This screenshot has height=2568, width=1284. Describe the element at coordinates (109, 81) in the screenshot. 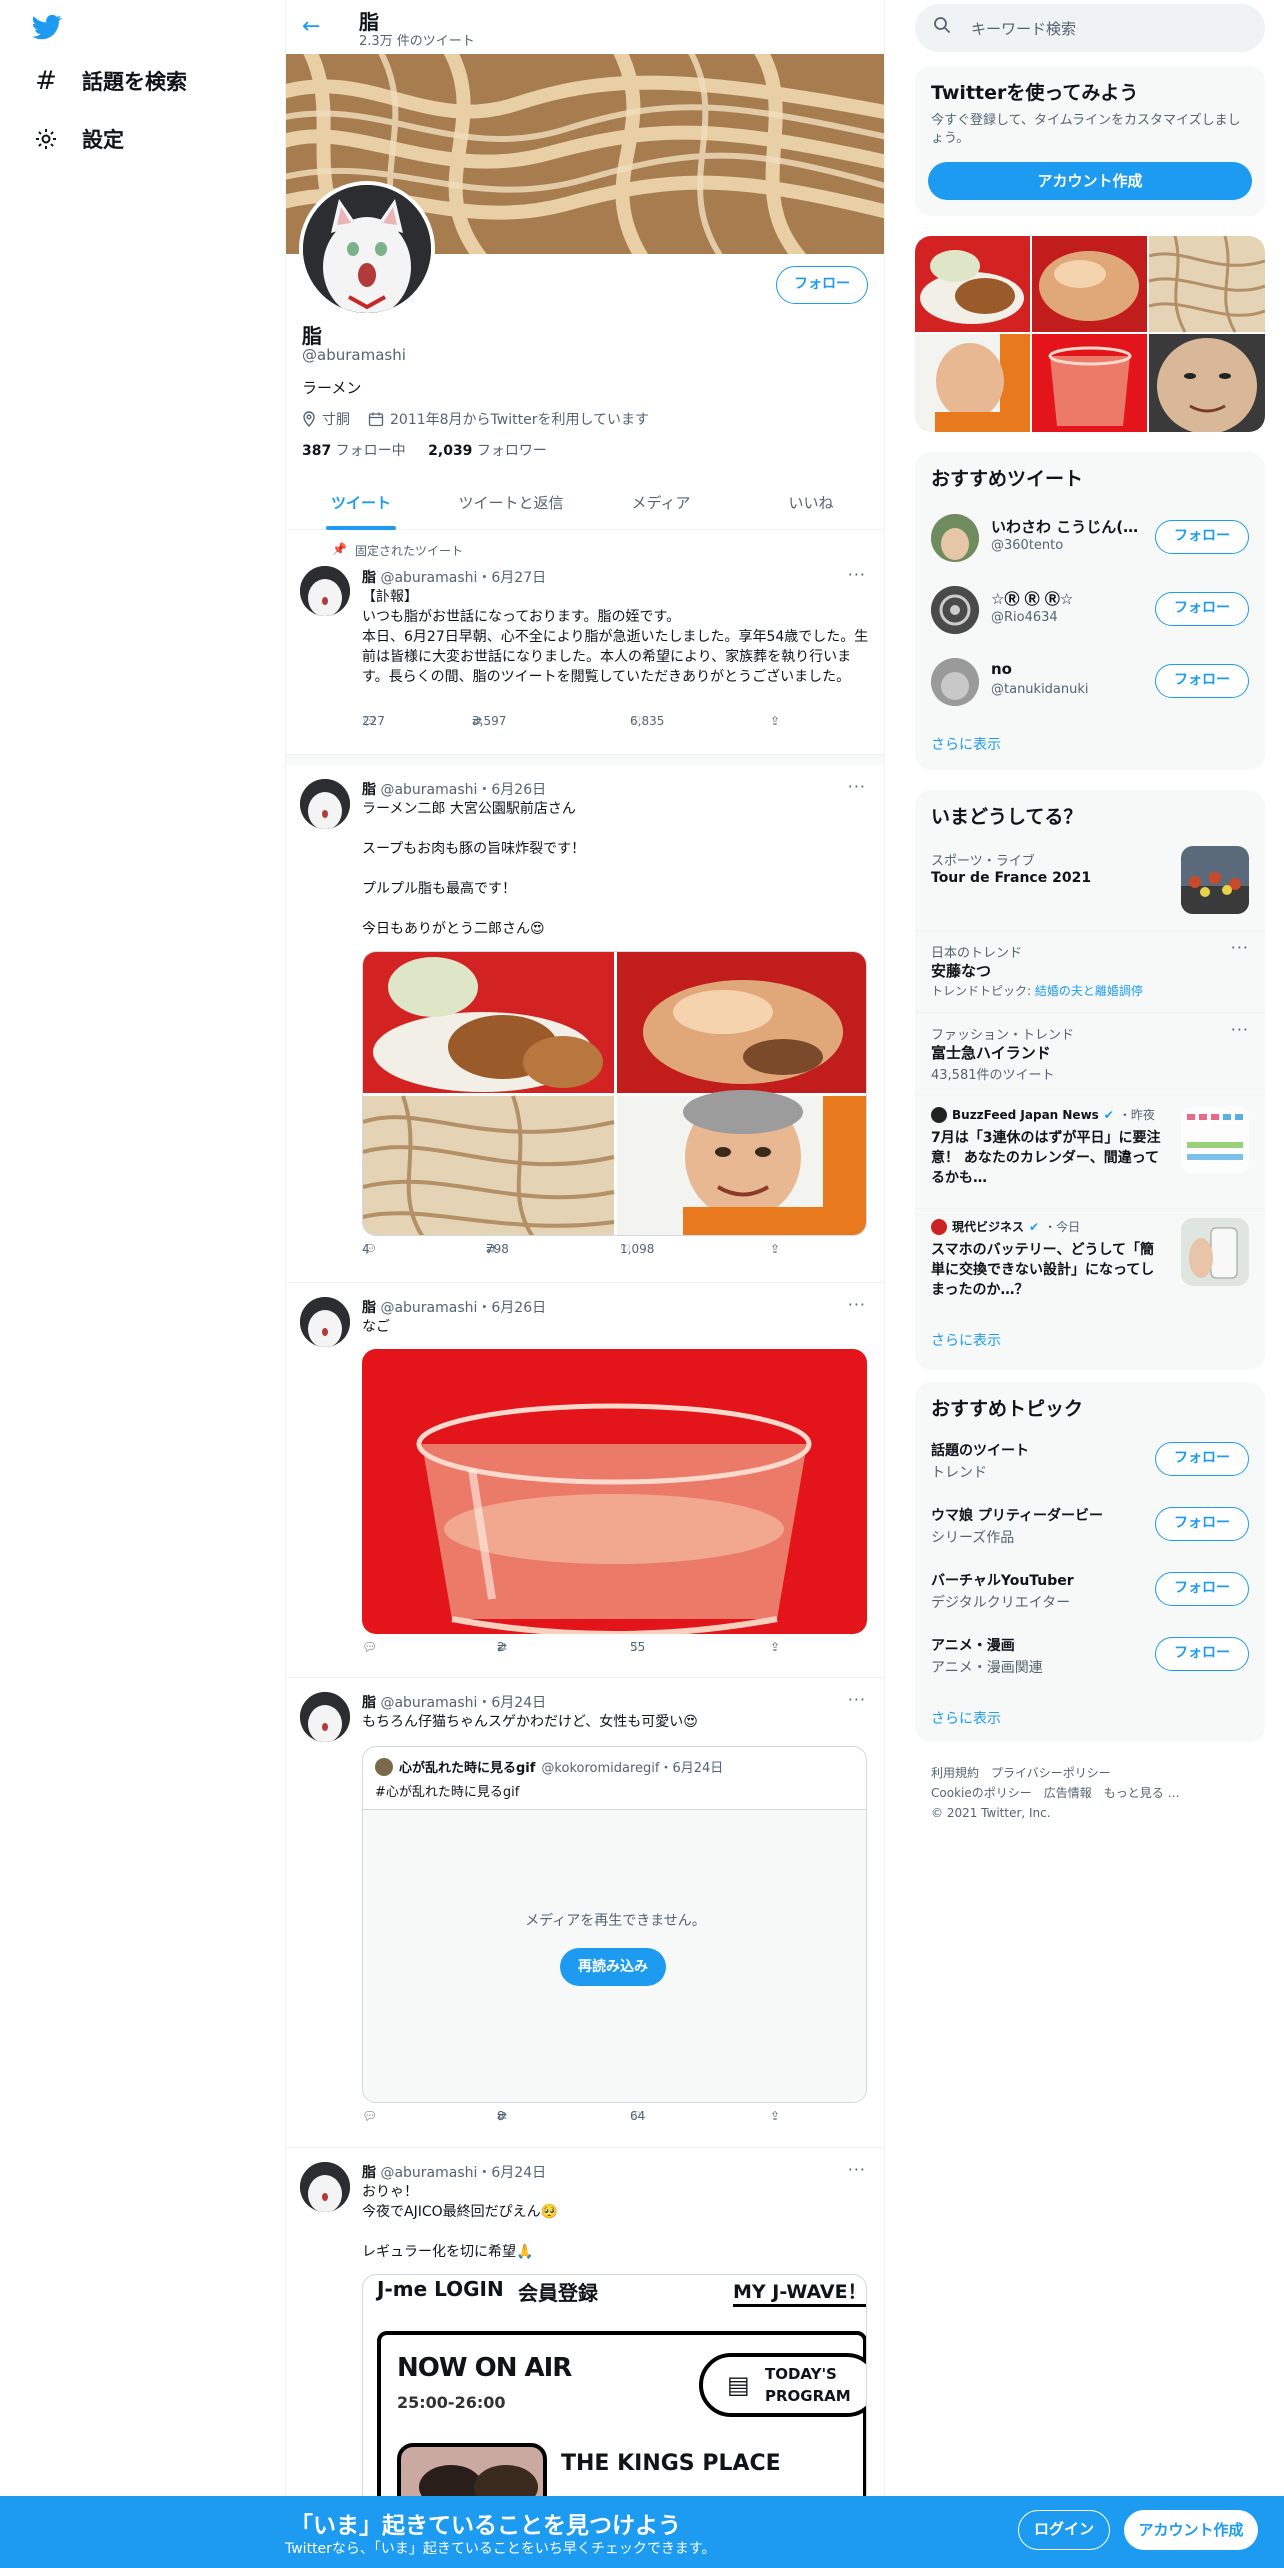

I see `nav-explore: # 話題を検索` at that location.